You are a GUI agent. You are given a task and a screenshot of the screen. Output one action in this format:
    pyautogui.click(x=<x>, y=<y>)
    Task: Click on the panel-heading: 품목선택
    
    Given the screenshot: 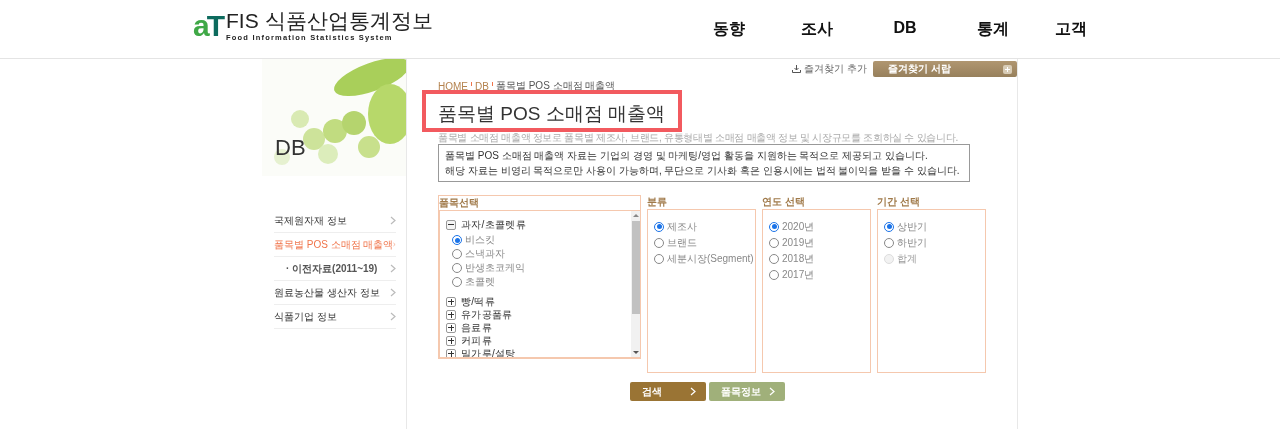 What is the action you would take?
    pyautogui.click(x=459, y=203)
    